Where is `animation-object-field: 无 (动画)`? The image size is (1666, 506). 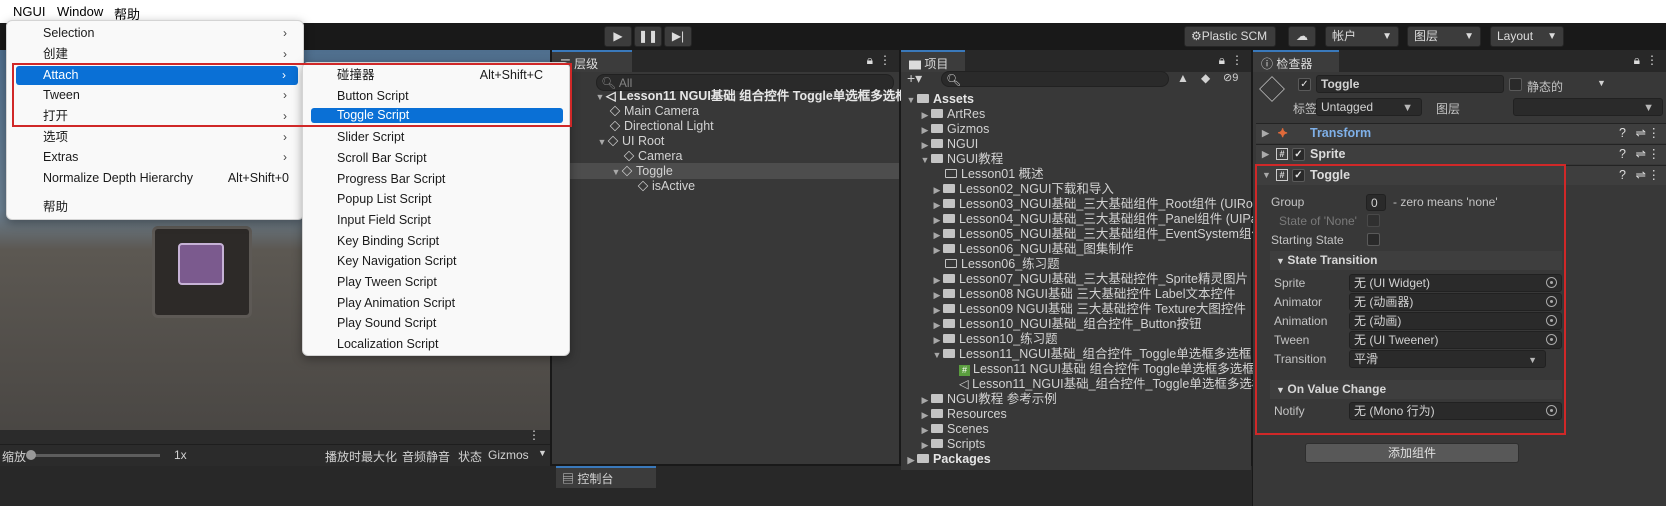 animation-object-field: 无 (动画) is located at coordinates (1455, 321).